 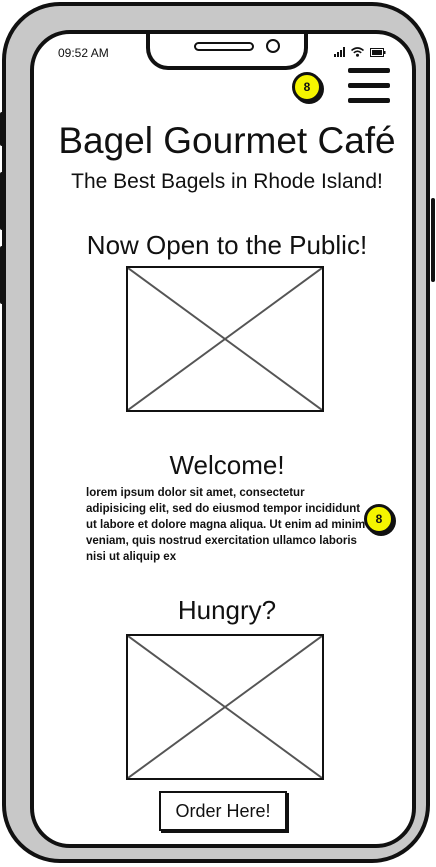 I want to click on welcome-heading: Welcome!, so click(x=227, y=465).